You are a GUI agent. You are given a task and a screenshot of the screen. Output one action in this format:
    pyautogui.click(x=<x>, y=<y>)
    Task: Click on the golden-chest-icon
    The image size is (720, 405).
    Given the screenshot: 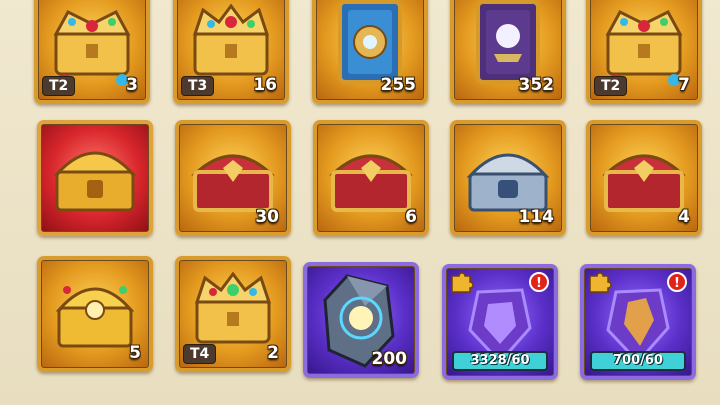 What is the action you would take?
    pyautogui.click(x=95, y=181)
    